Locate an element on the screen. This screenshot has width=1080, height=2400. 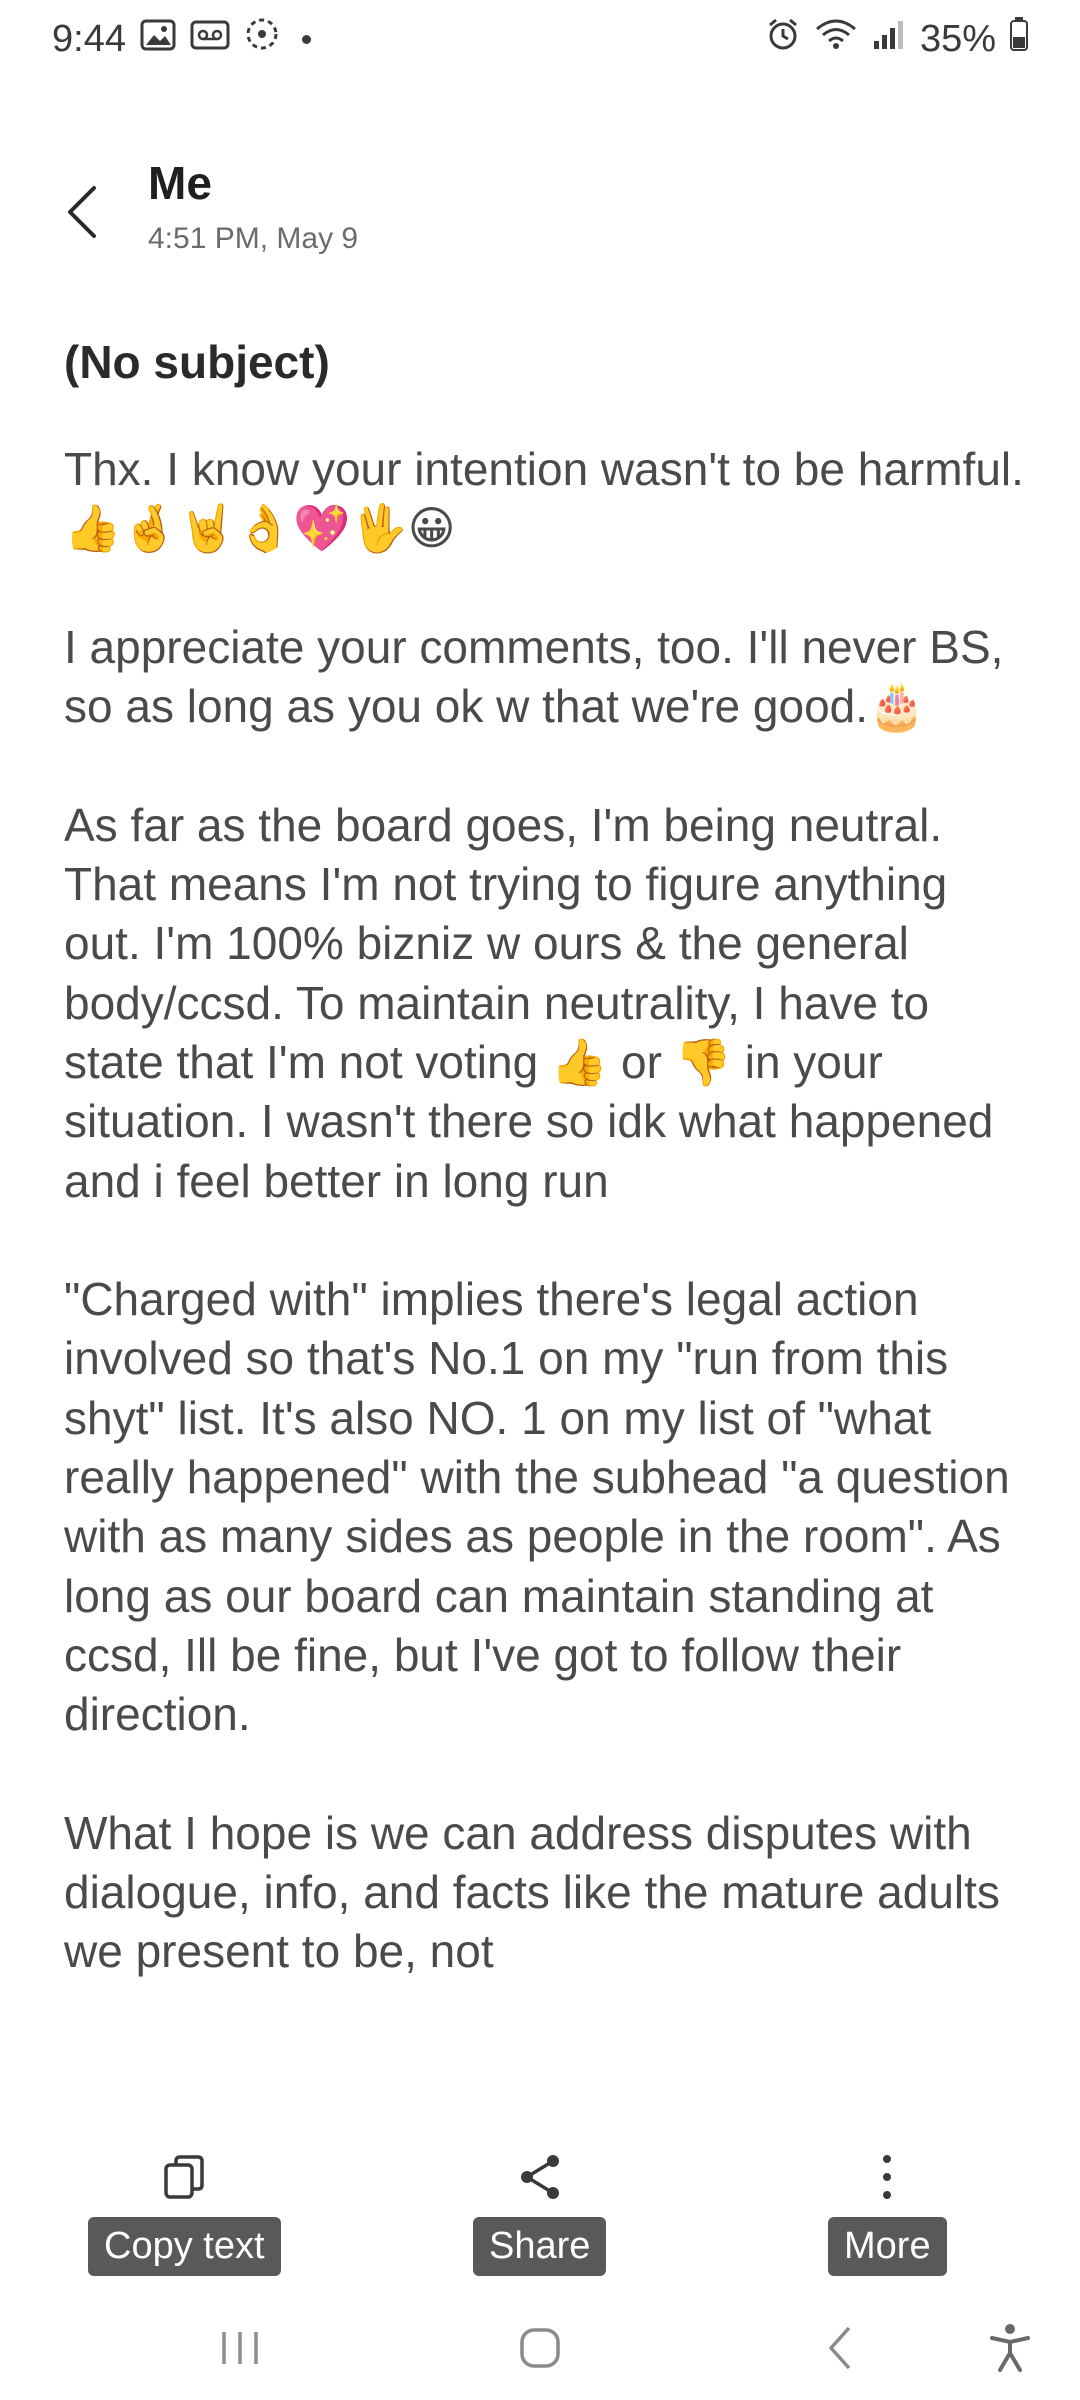
message-header: Me 4:51 PM, May 9 is located at coordinates (540, 215).